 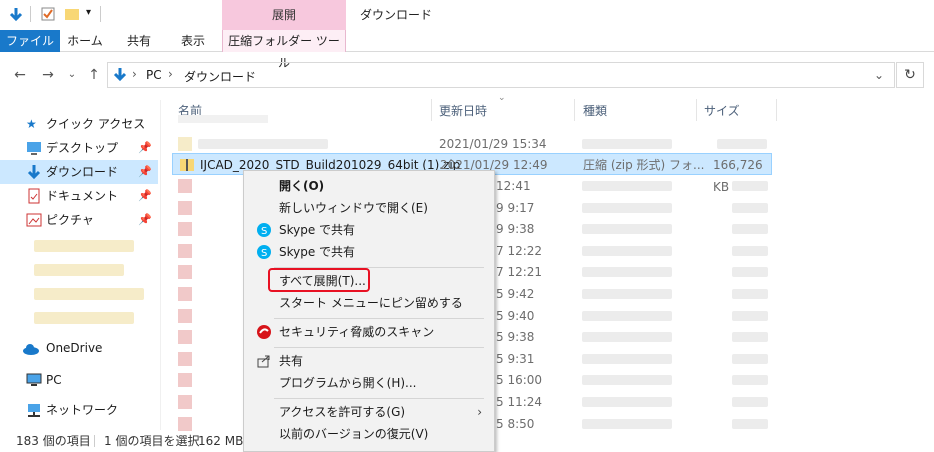 What do you see at coordinates (264, 361) in the screenshot?
I see `share-icon` at bounding box center [264, 361].